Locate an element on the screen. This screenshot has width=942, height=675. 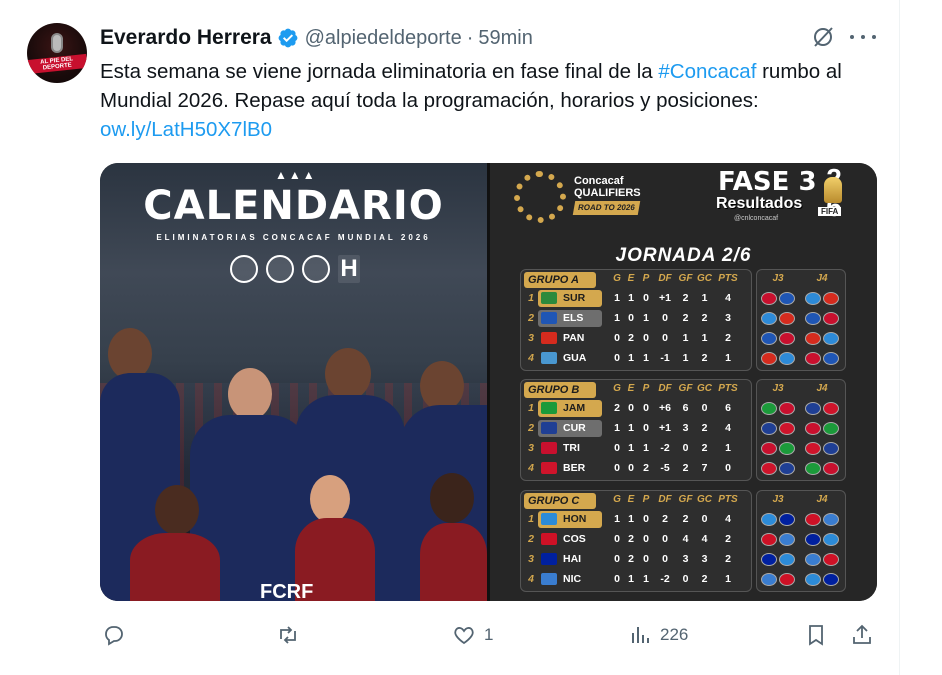
grok-icon is located at coordinates (823, 37).